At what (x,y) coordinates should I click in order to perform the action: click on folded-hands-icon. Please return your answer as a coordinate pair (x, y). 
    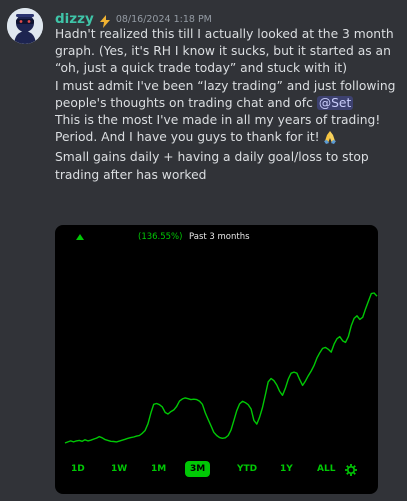
    Looking at the image, I should click on (330, 139).